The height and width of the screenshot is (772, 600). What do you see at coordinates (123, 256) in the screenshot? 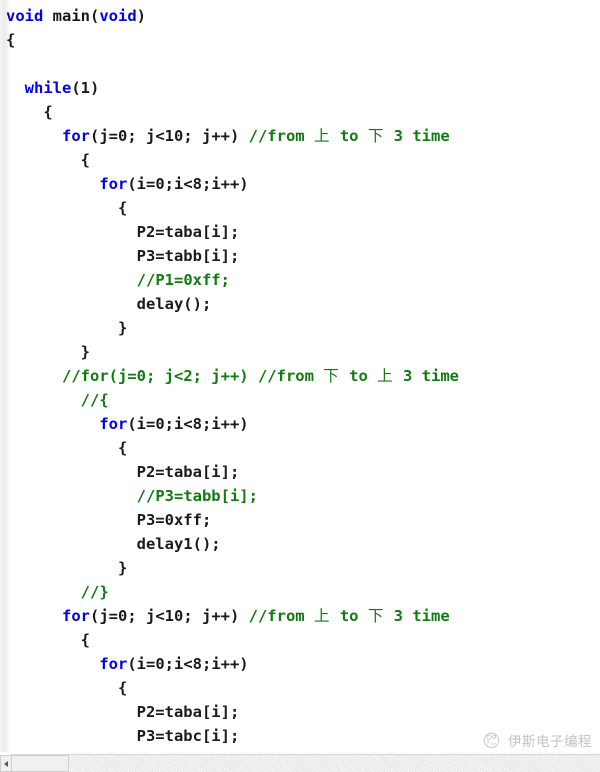
I see `code-token-txt: P3=tabb[i];` at bounding box center [123, 256].